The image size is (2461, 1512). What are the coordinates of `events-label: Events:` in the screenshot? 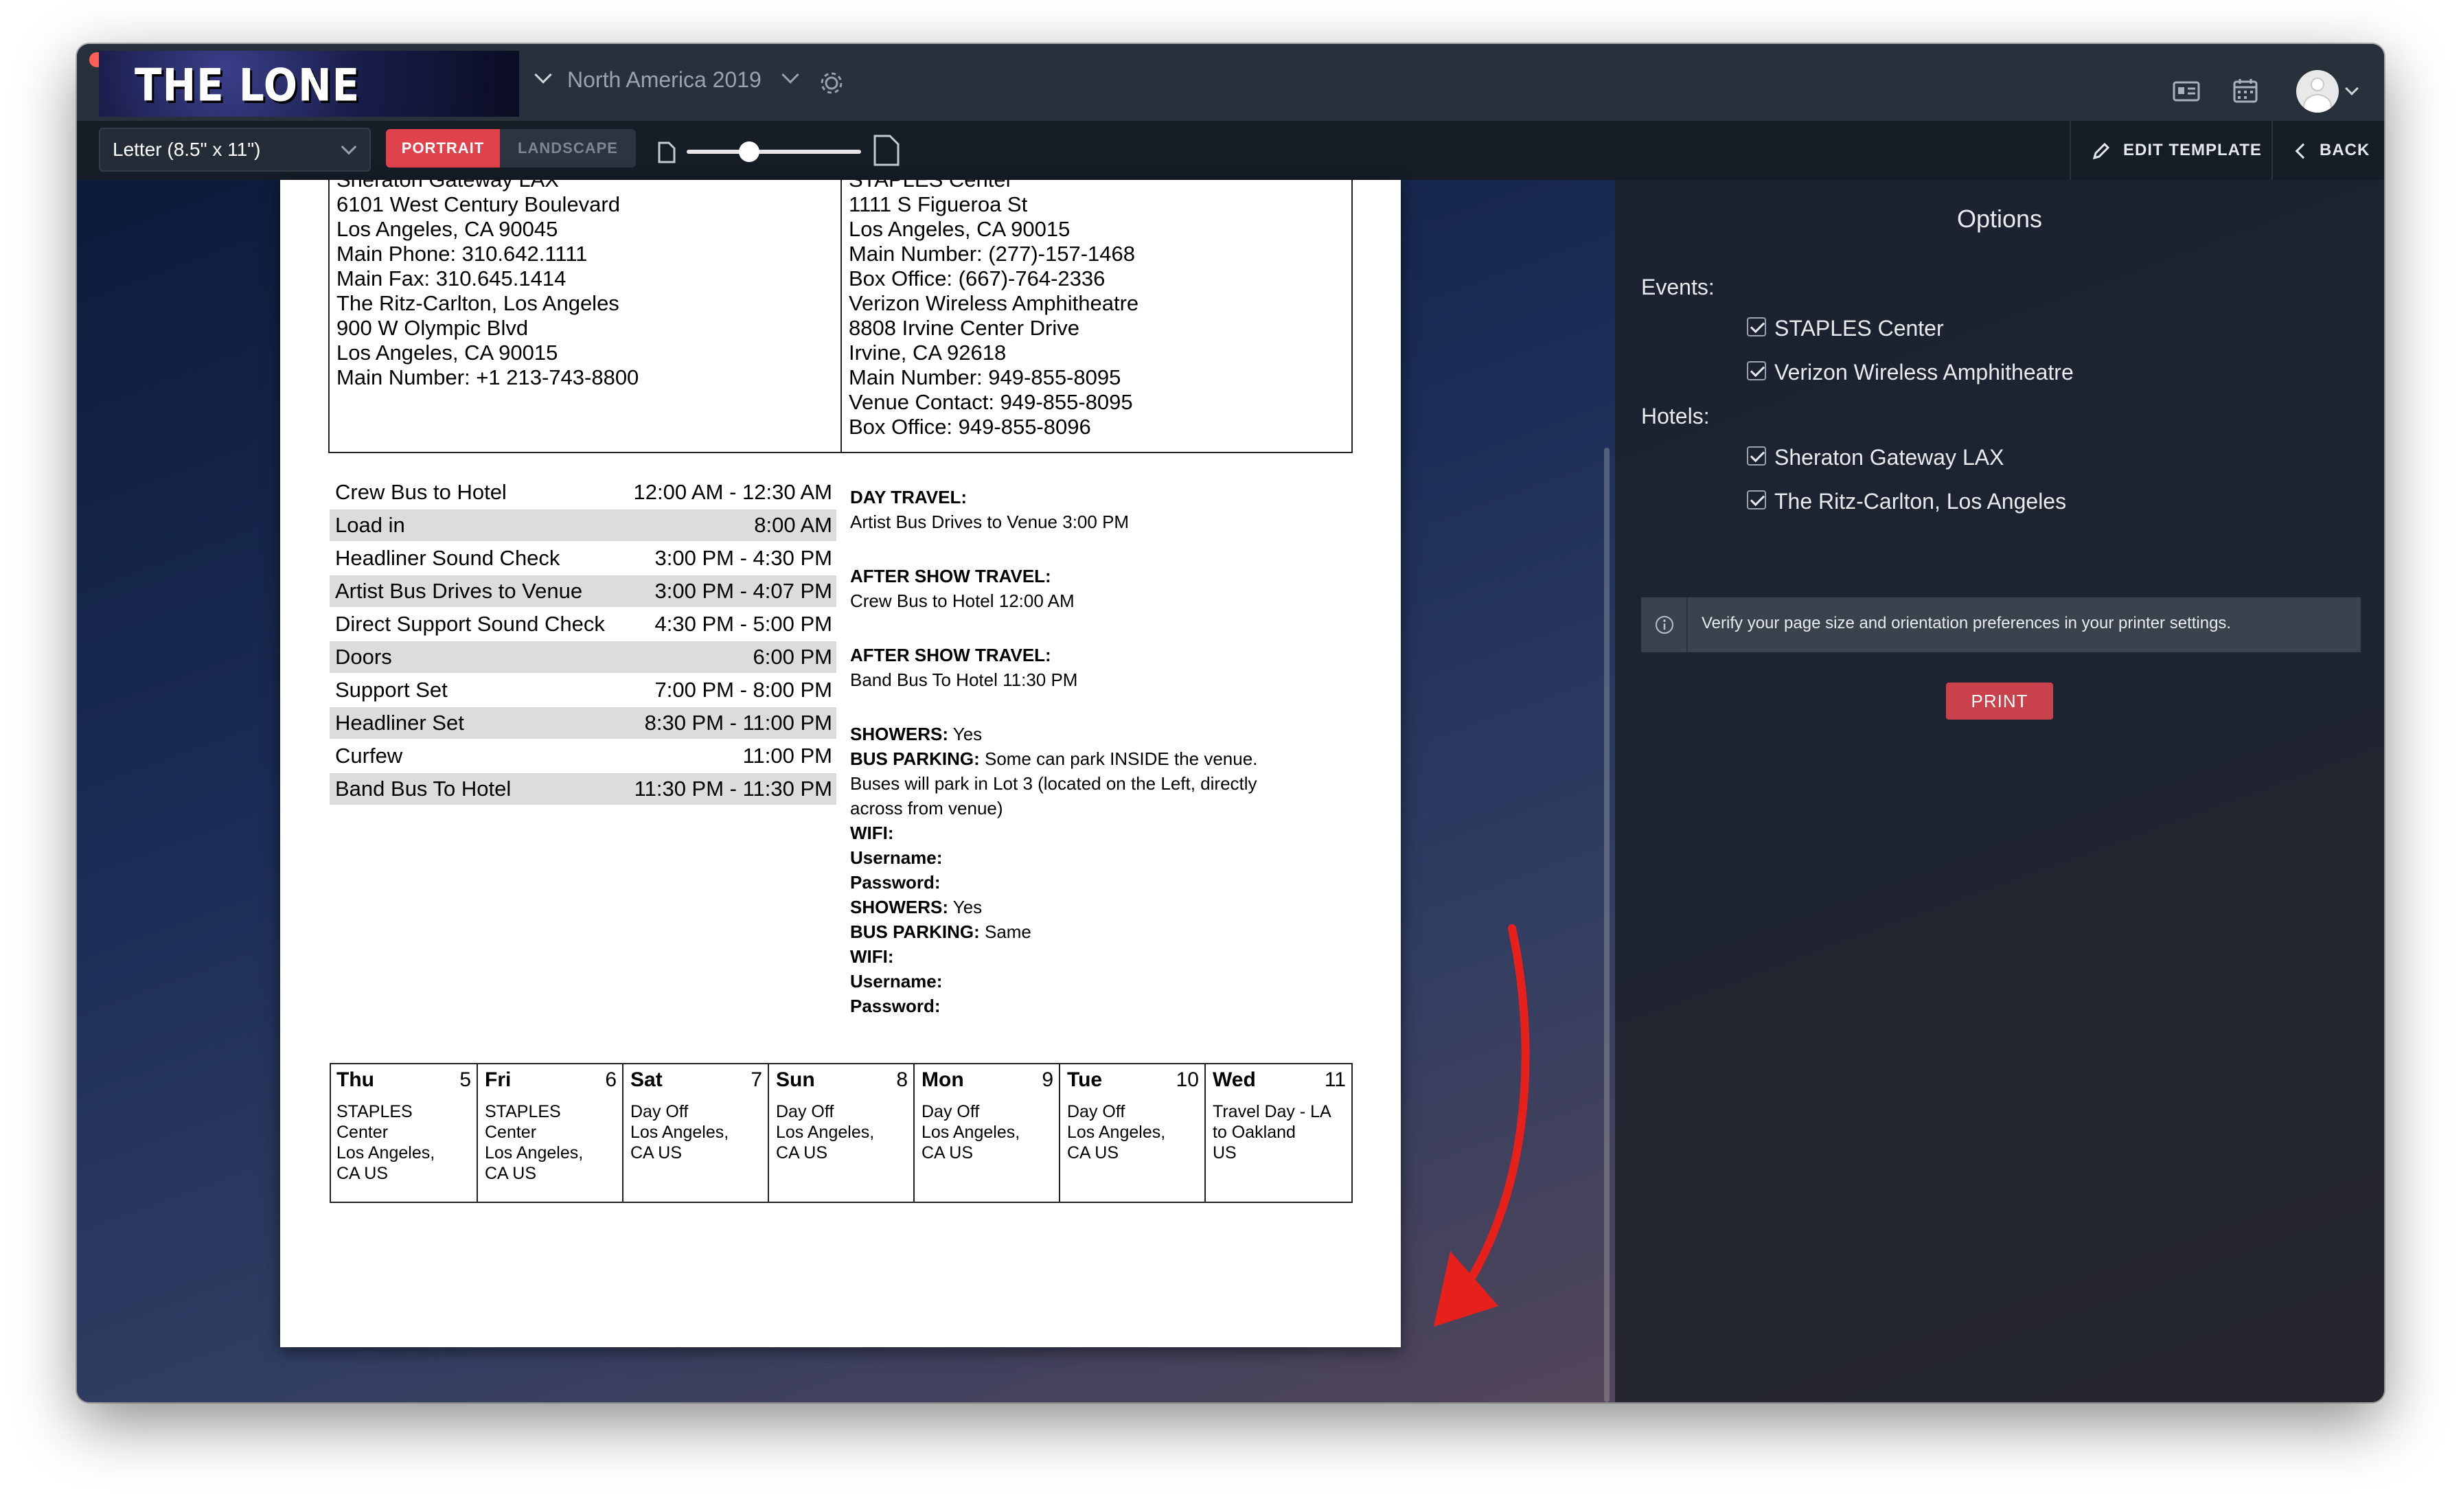 It's located at (1678, 287).